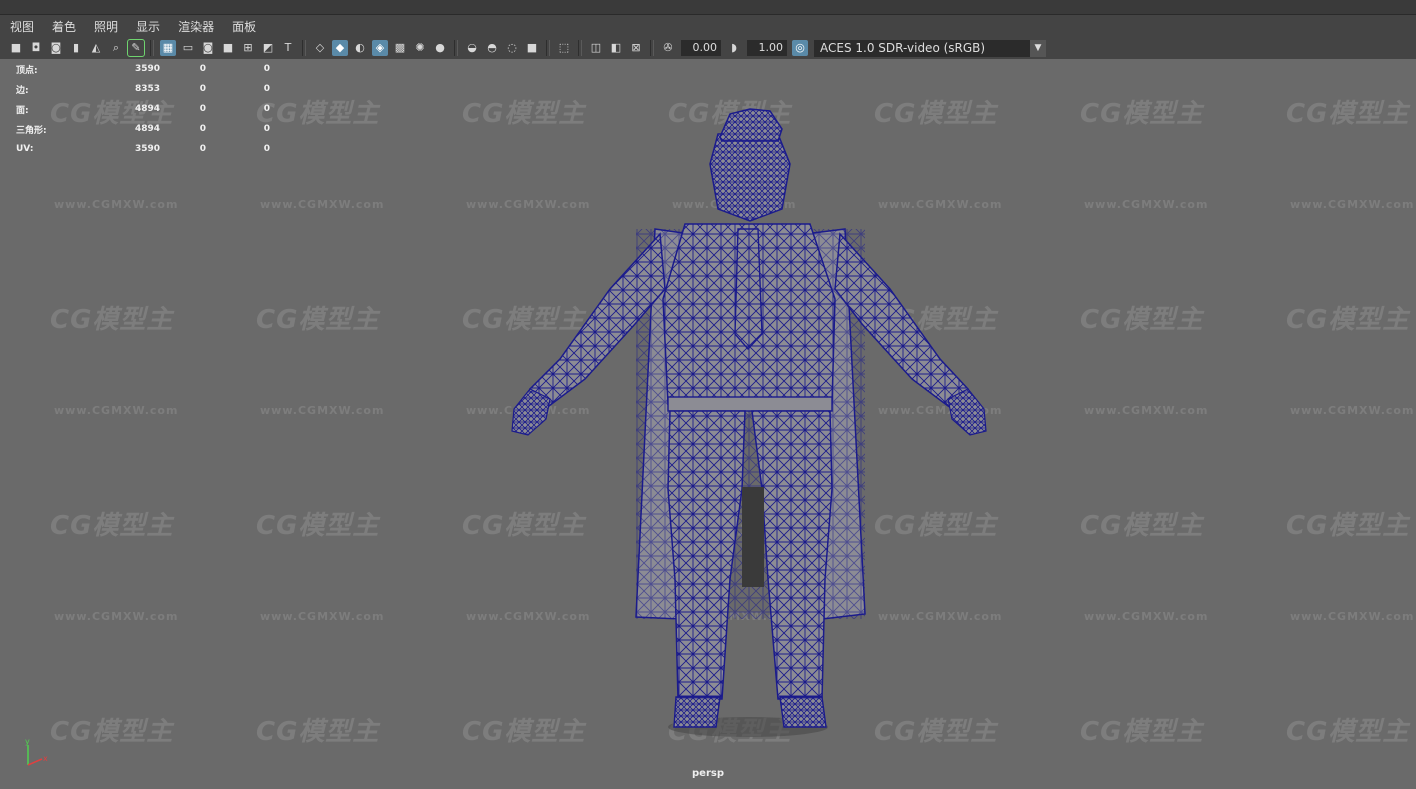 The image size is (1416, 789). I want to click on use-lights-icon: ✺, so click(420, 48).